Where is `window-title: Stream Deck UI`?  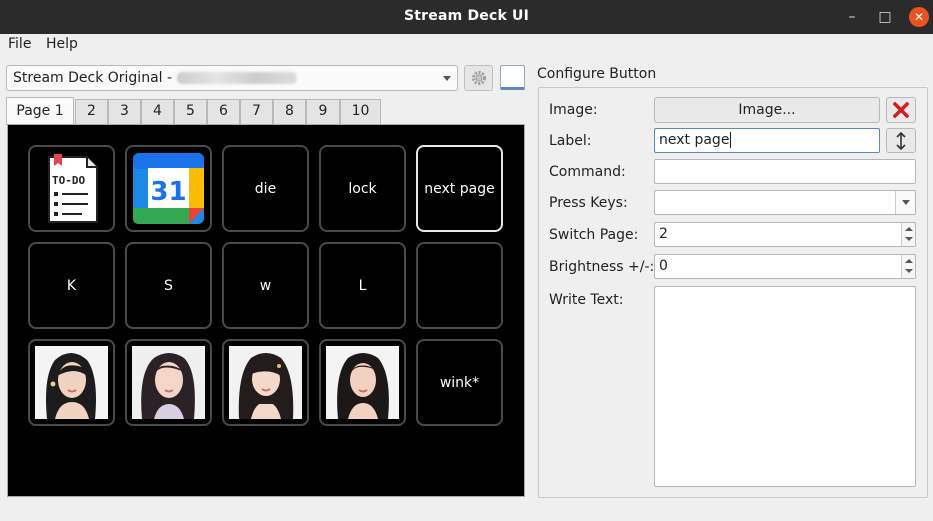
window-title: Stream Deck UI is located at coordinates (466, 16).